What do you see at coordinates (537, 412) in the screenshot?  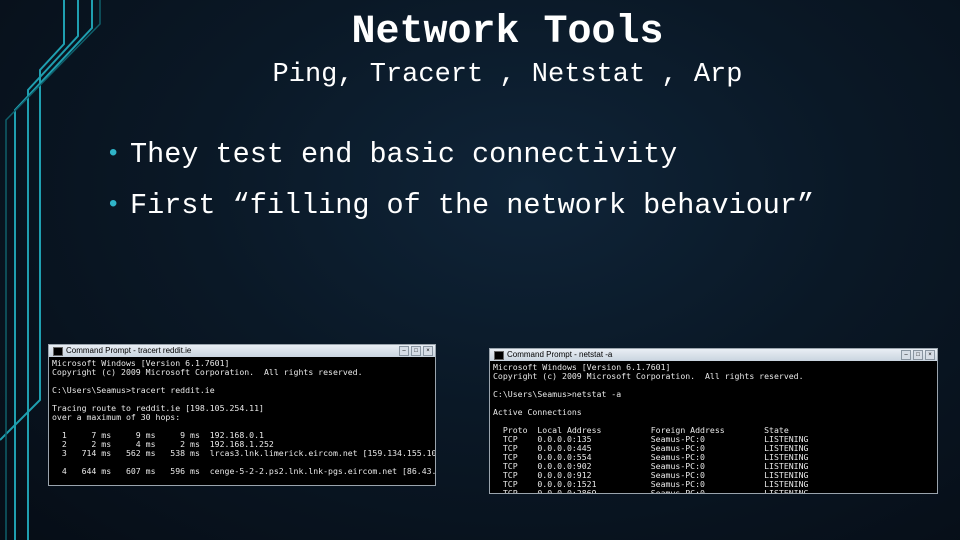 I see `console-line: Active Connections` at bounding box center [537, 412].